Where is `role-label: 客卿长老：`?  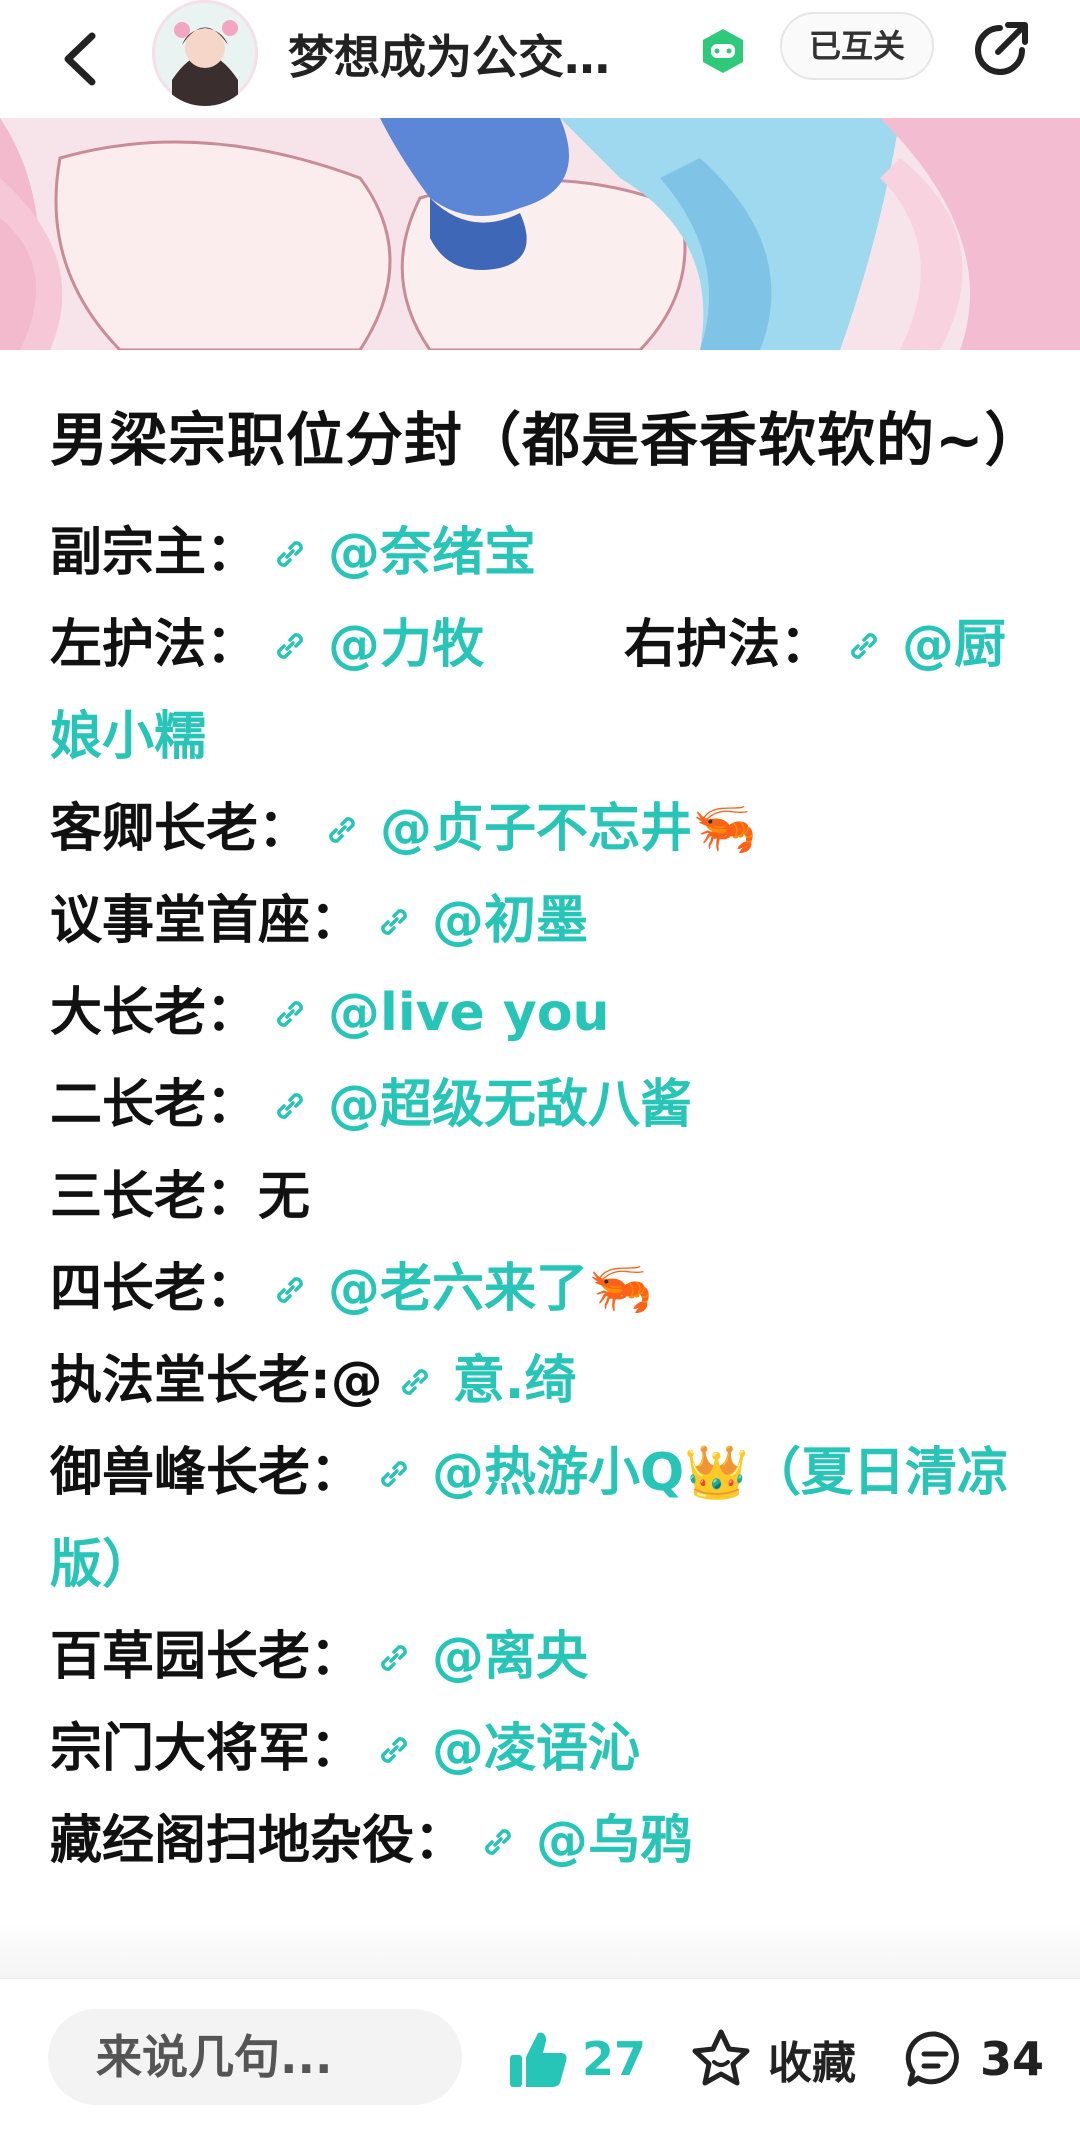 role-label: 客卿长老： is located at coordinates (180, 829).